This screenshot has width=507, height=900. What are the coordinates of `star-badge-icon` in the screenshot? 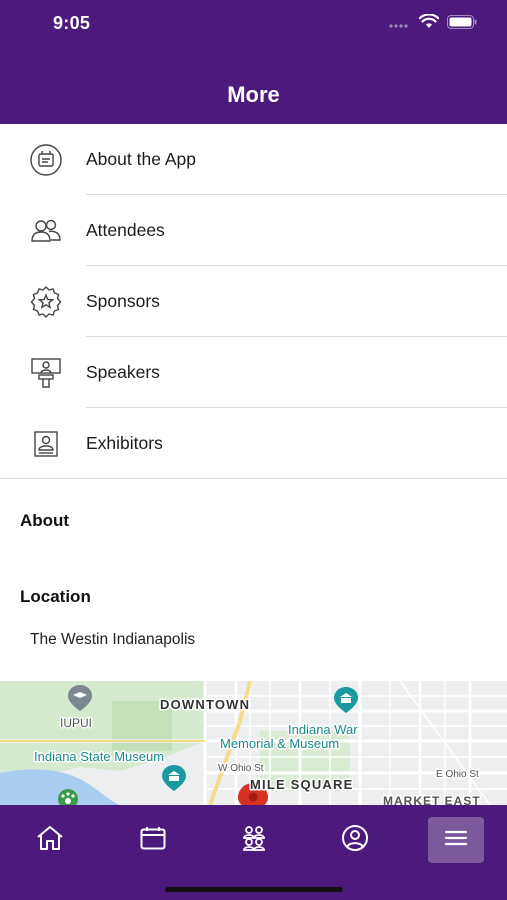 It's located at (46, 302).